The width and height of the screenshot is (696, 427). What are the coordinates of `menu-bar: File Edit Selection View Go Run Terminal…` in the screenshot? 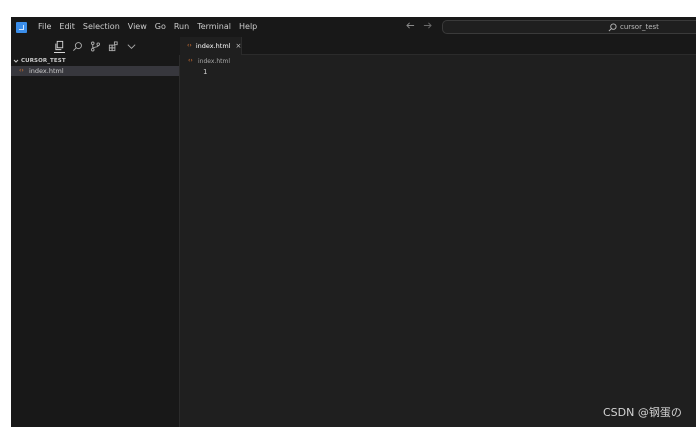 It's located at (147, 27).